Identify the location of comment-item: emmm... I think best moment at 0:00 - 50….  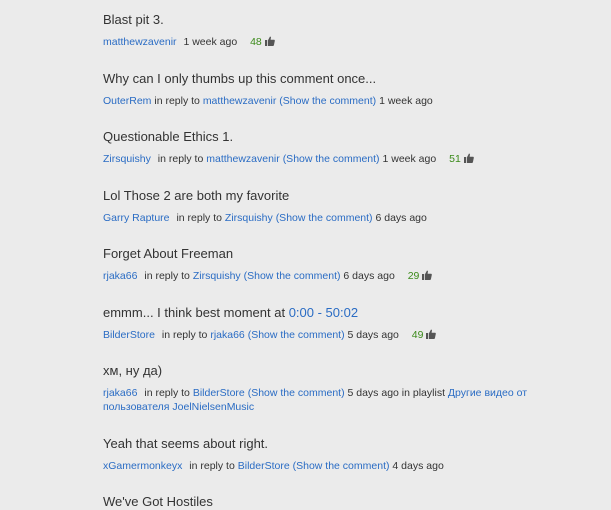
(350, 323).